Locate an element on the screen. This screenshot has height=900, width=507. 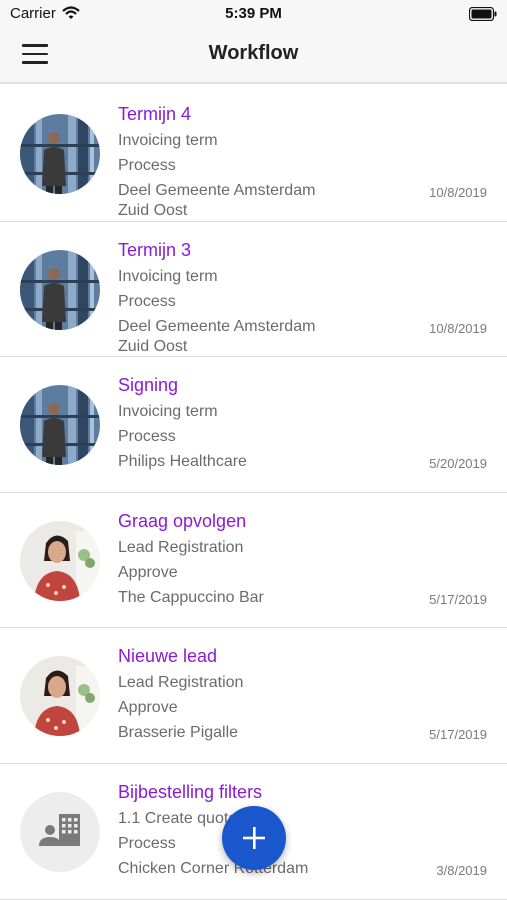
plus-icon is located at coordinates (254, 838).